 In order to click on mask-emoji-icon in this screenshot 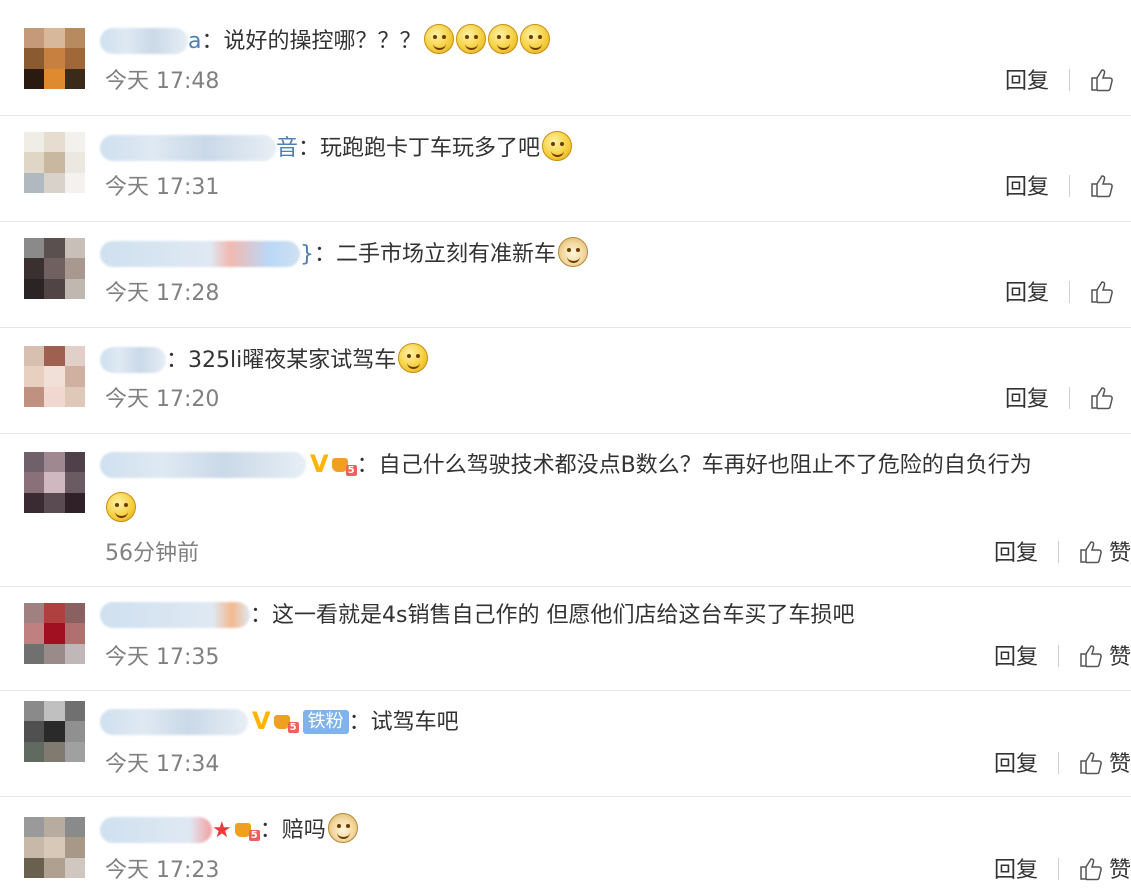, I will do `click(534, 39)`.